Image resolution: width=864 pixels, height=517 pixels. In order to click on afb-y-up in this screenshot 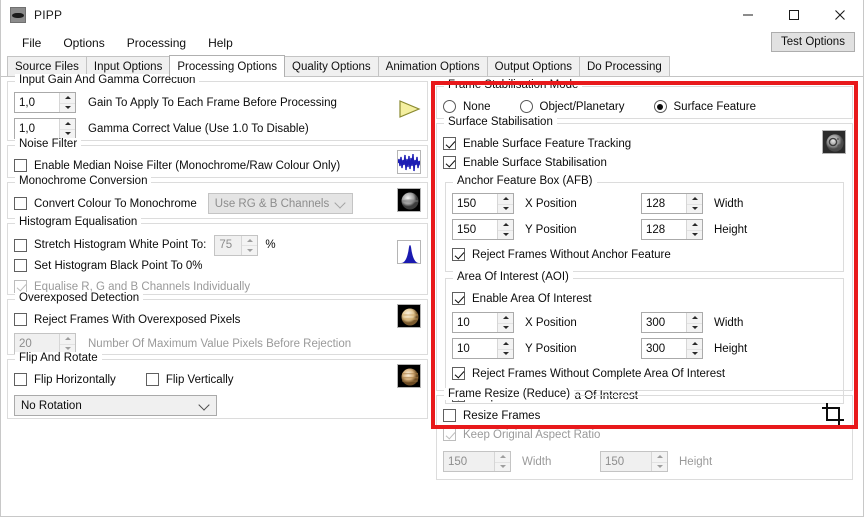, I will do `click(505, 225)`.